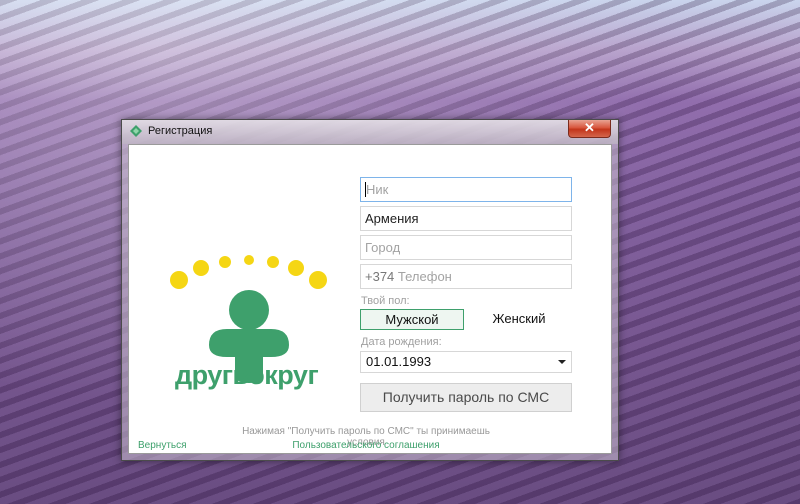  Describe the element at coordinates (466, 362) in the screenshot. I see `birthdate-select: 01.01.1993` at that location.